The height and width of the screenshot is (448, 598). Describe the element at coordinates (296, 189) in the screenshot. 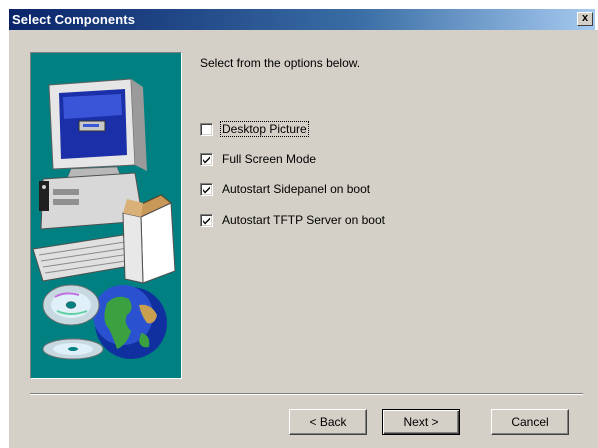

I see `option-label: Autostart Sidepanel on boot` at that location.